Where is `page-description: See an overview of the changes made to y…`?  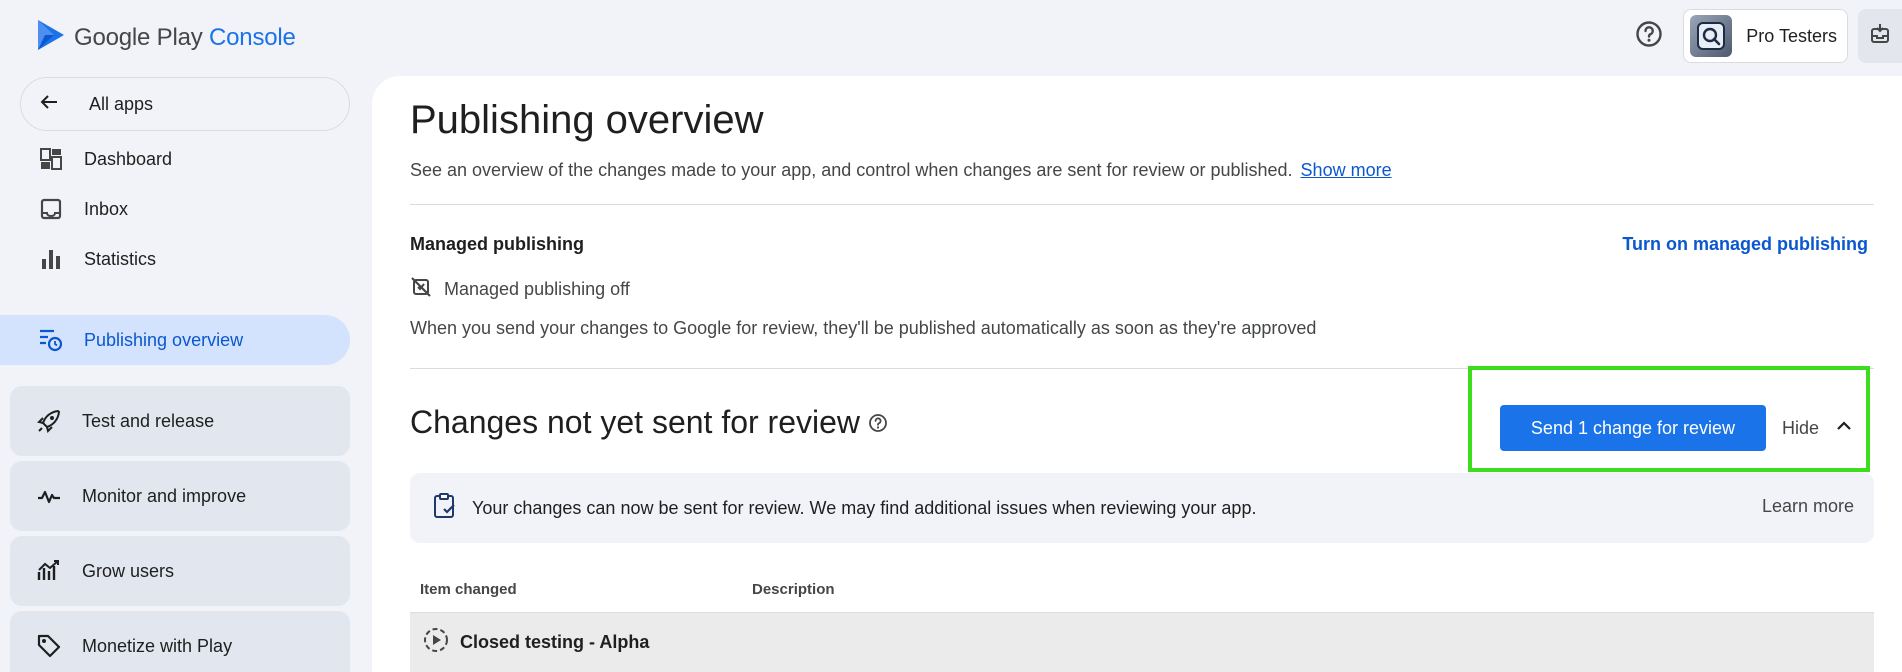
page-description: See an overview of the changes made to y… is located at coordinates (901, 170).